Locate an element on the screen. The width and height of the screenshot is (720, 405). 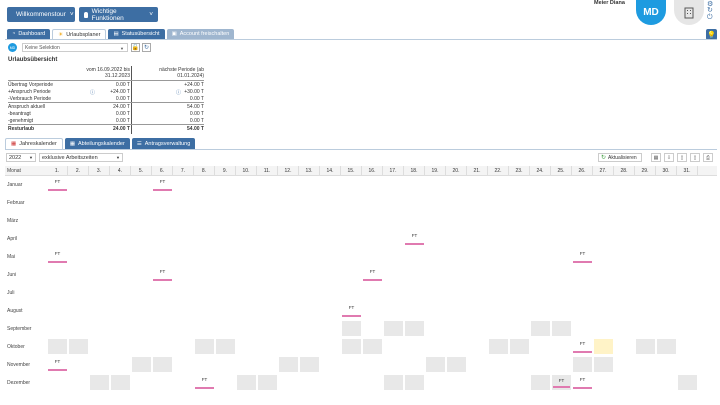
tab-jahreskalender: ▦ Jahreskalender is located at coordinates (34, 143).